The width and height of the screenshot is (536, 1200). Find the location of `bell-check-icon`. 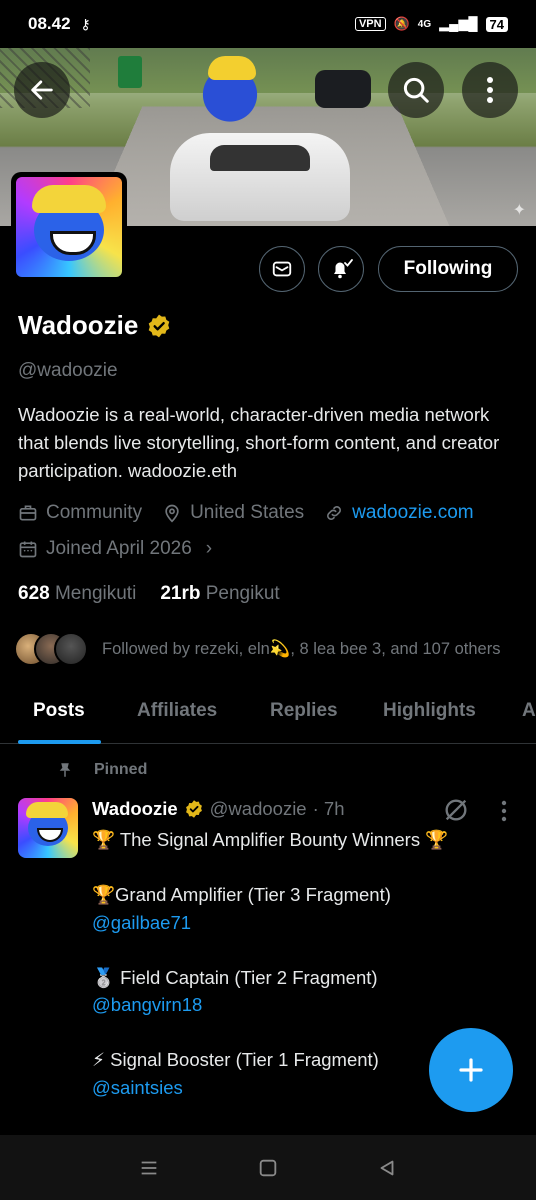

bell-check-icon is located at coordinates (343, 269).